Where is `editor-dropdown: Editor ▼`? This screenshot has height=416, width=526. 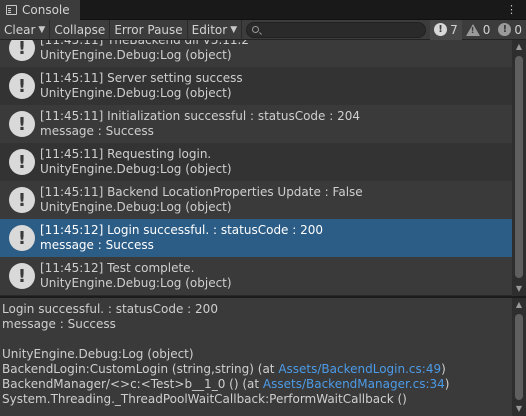
editor-dropdown: Editor ▼ is located at coordinates (215, 29).